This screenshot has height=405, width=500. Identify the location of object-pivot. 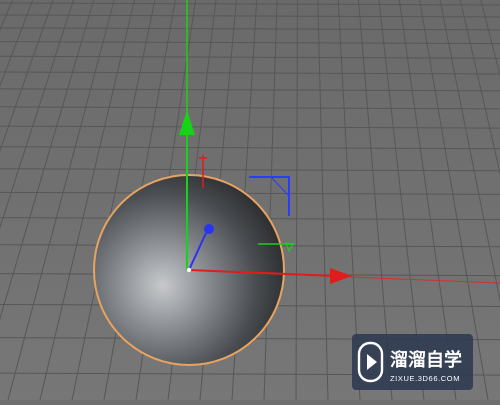
(189, 270).